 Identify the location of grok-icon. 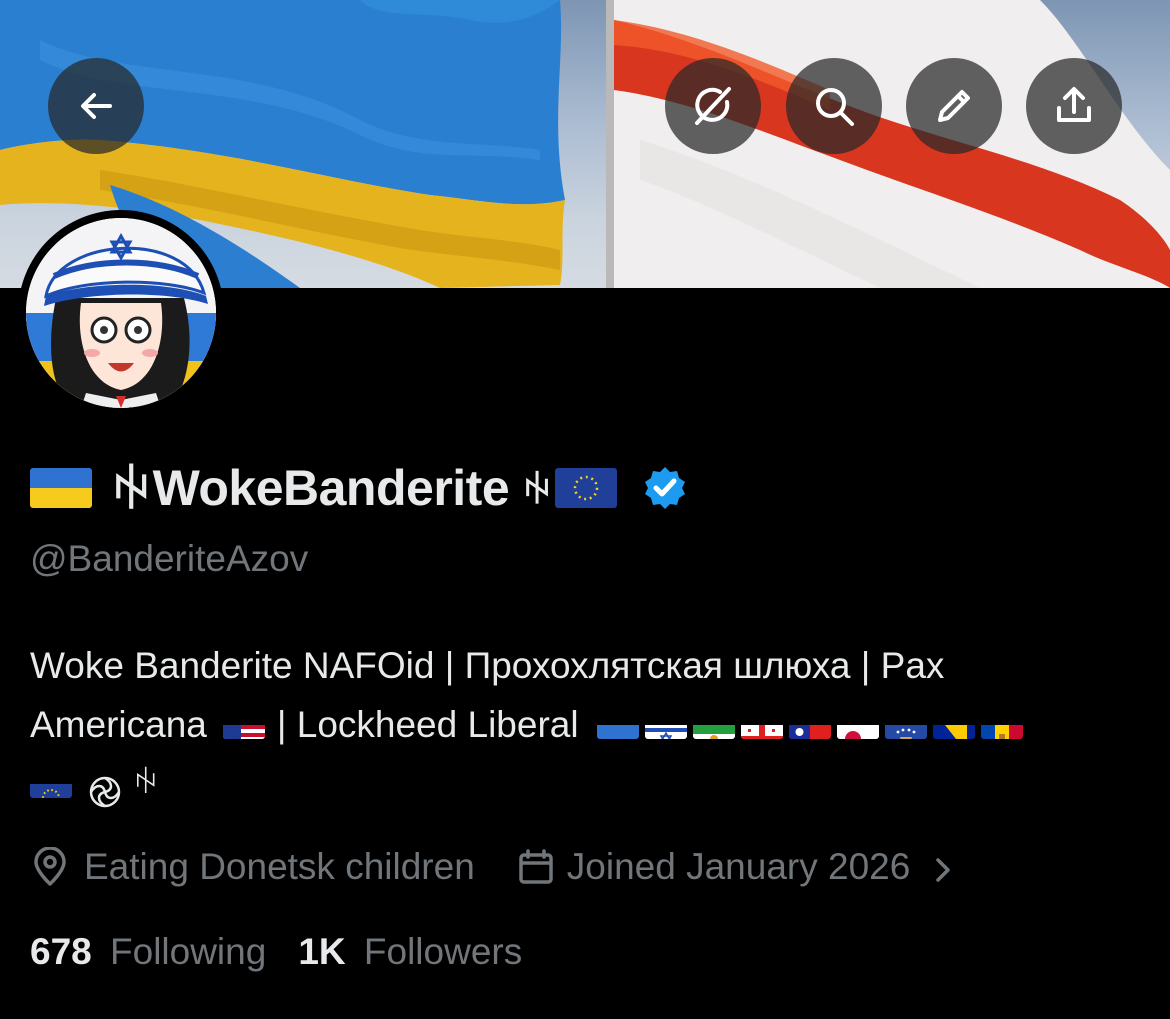
(713, 106).